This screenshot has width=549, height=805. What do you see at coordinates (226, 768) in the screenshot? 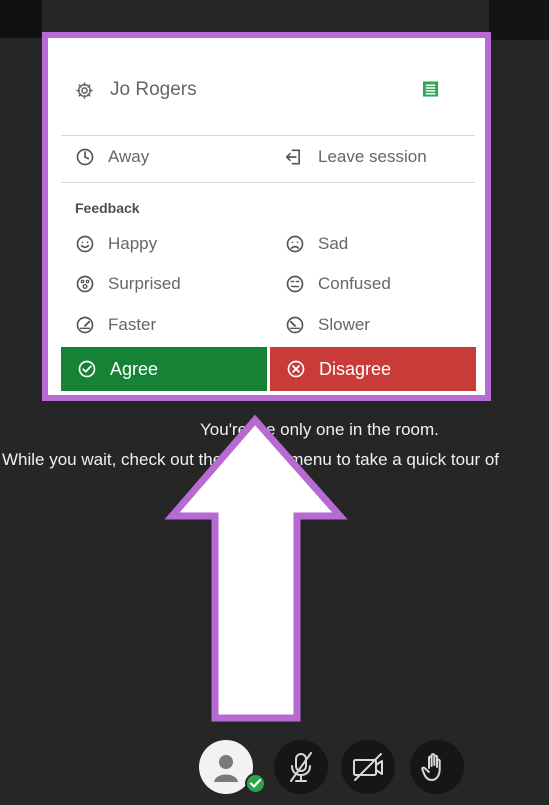
I see `avatar-icon` at bounding box center [226, 768].